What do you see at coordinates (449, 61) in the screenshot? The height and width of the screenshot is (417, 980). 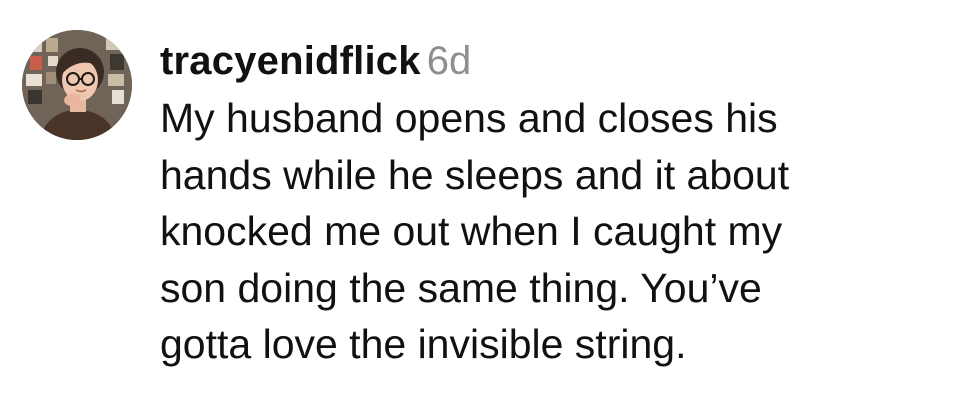 I see `comment-timestamp: 6d` at bounding box center [449, 61].